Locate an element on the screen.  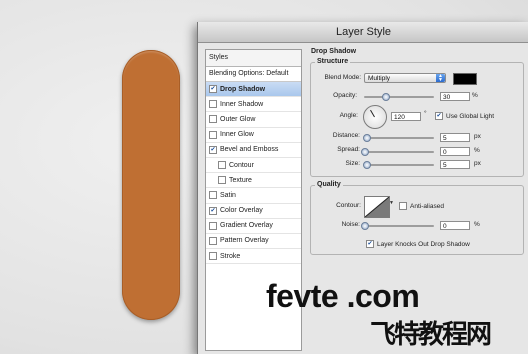
use-global-light-checkbox: ✔ is located at coordinates (439, 116).